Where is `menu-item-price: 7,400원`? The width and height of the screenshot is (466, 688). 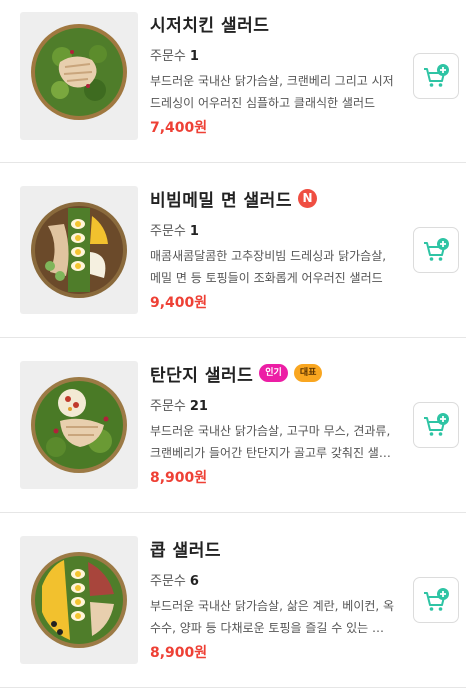 menu-item-price: 7,400원 is located at coordinates (179, 128).